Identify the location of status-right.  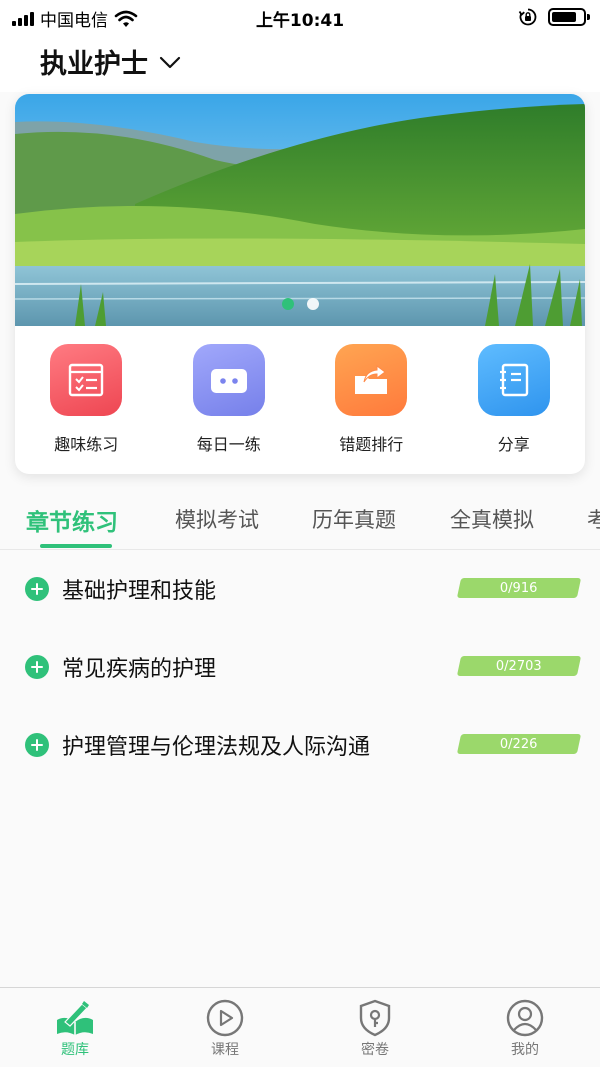
(554, 17).